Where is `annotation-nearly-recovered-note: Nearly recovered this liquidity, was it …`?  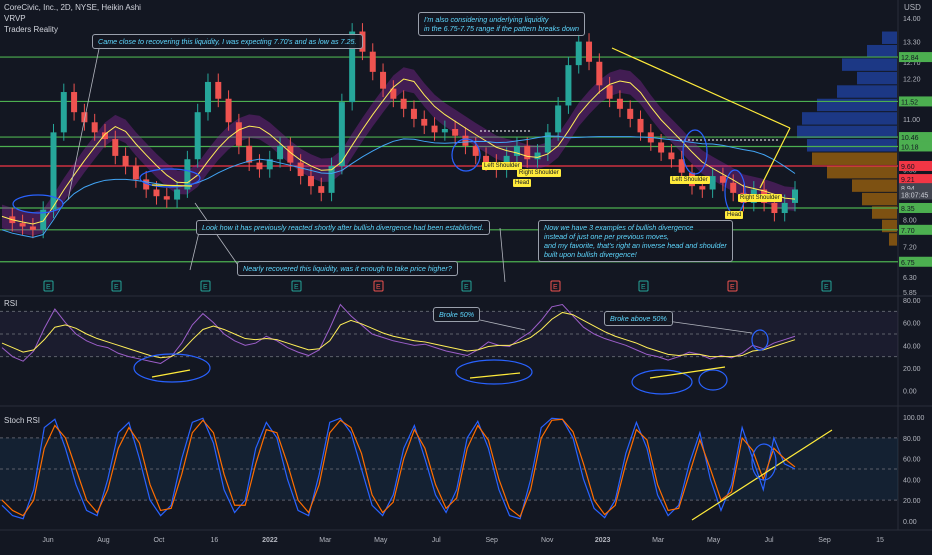
annotation-nearly-recovered-note: Nearly recovered this liquidity, was it … is located at coordinates (347, 268).